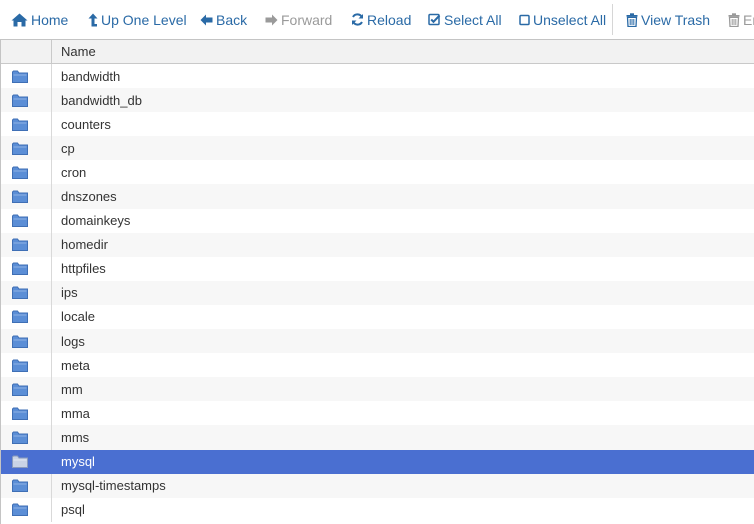 Image resolution: width=754 pixels, height=524 pixels. Describe the element at coordinates (78, 317) in the screenshot. I see `file-name: locale` at that location.